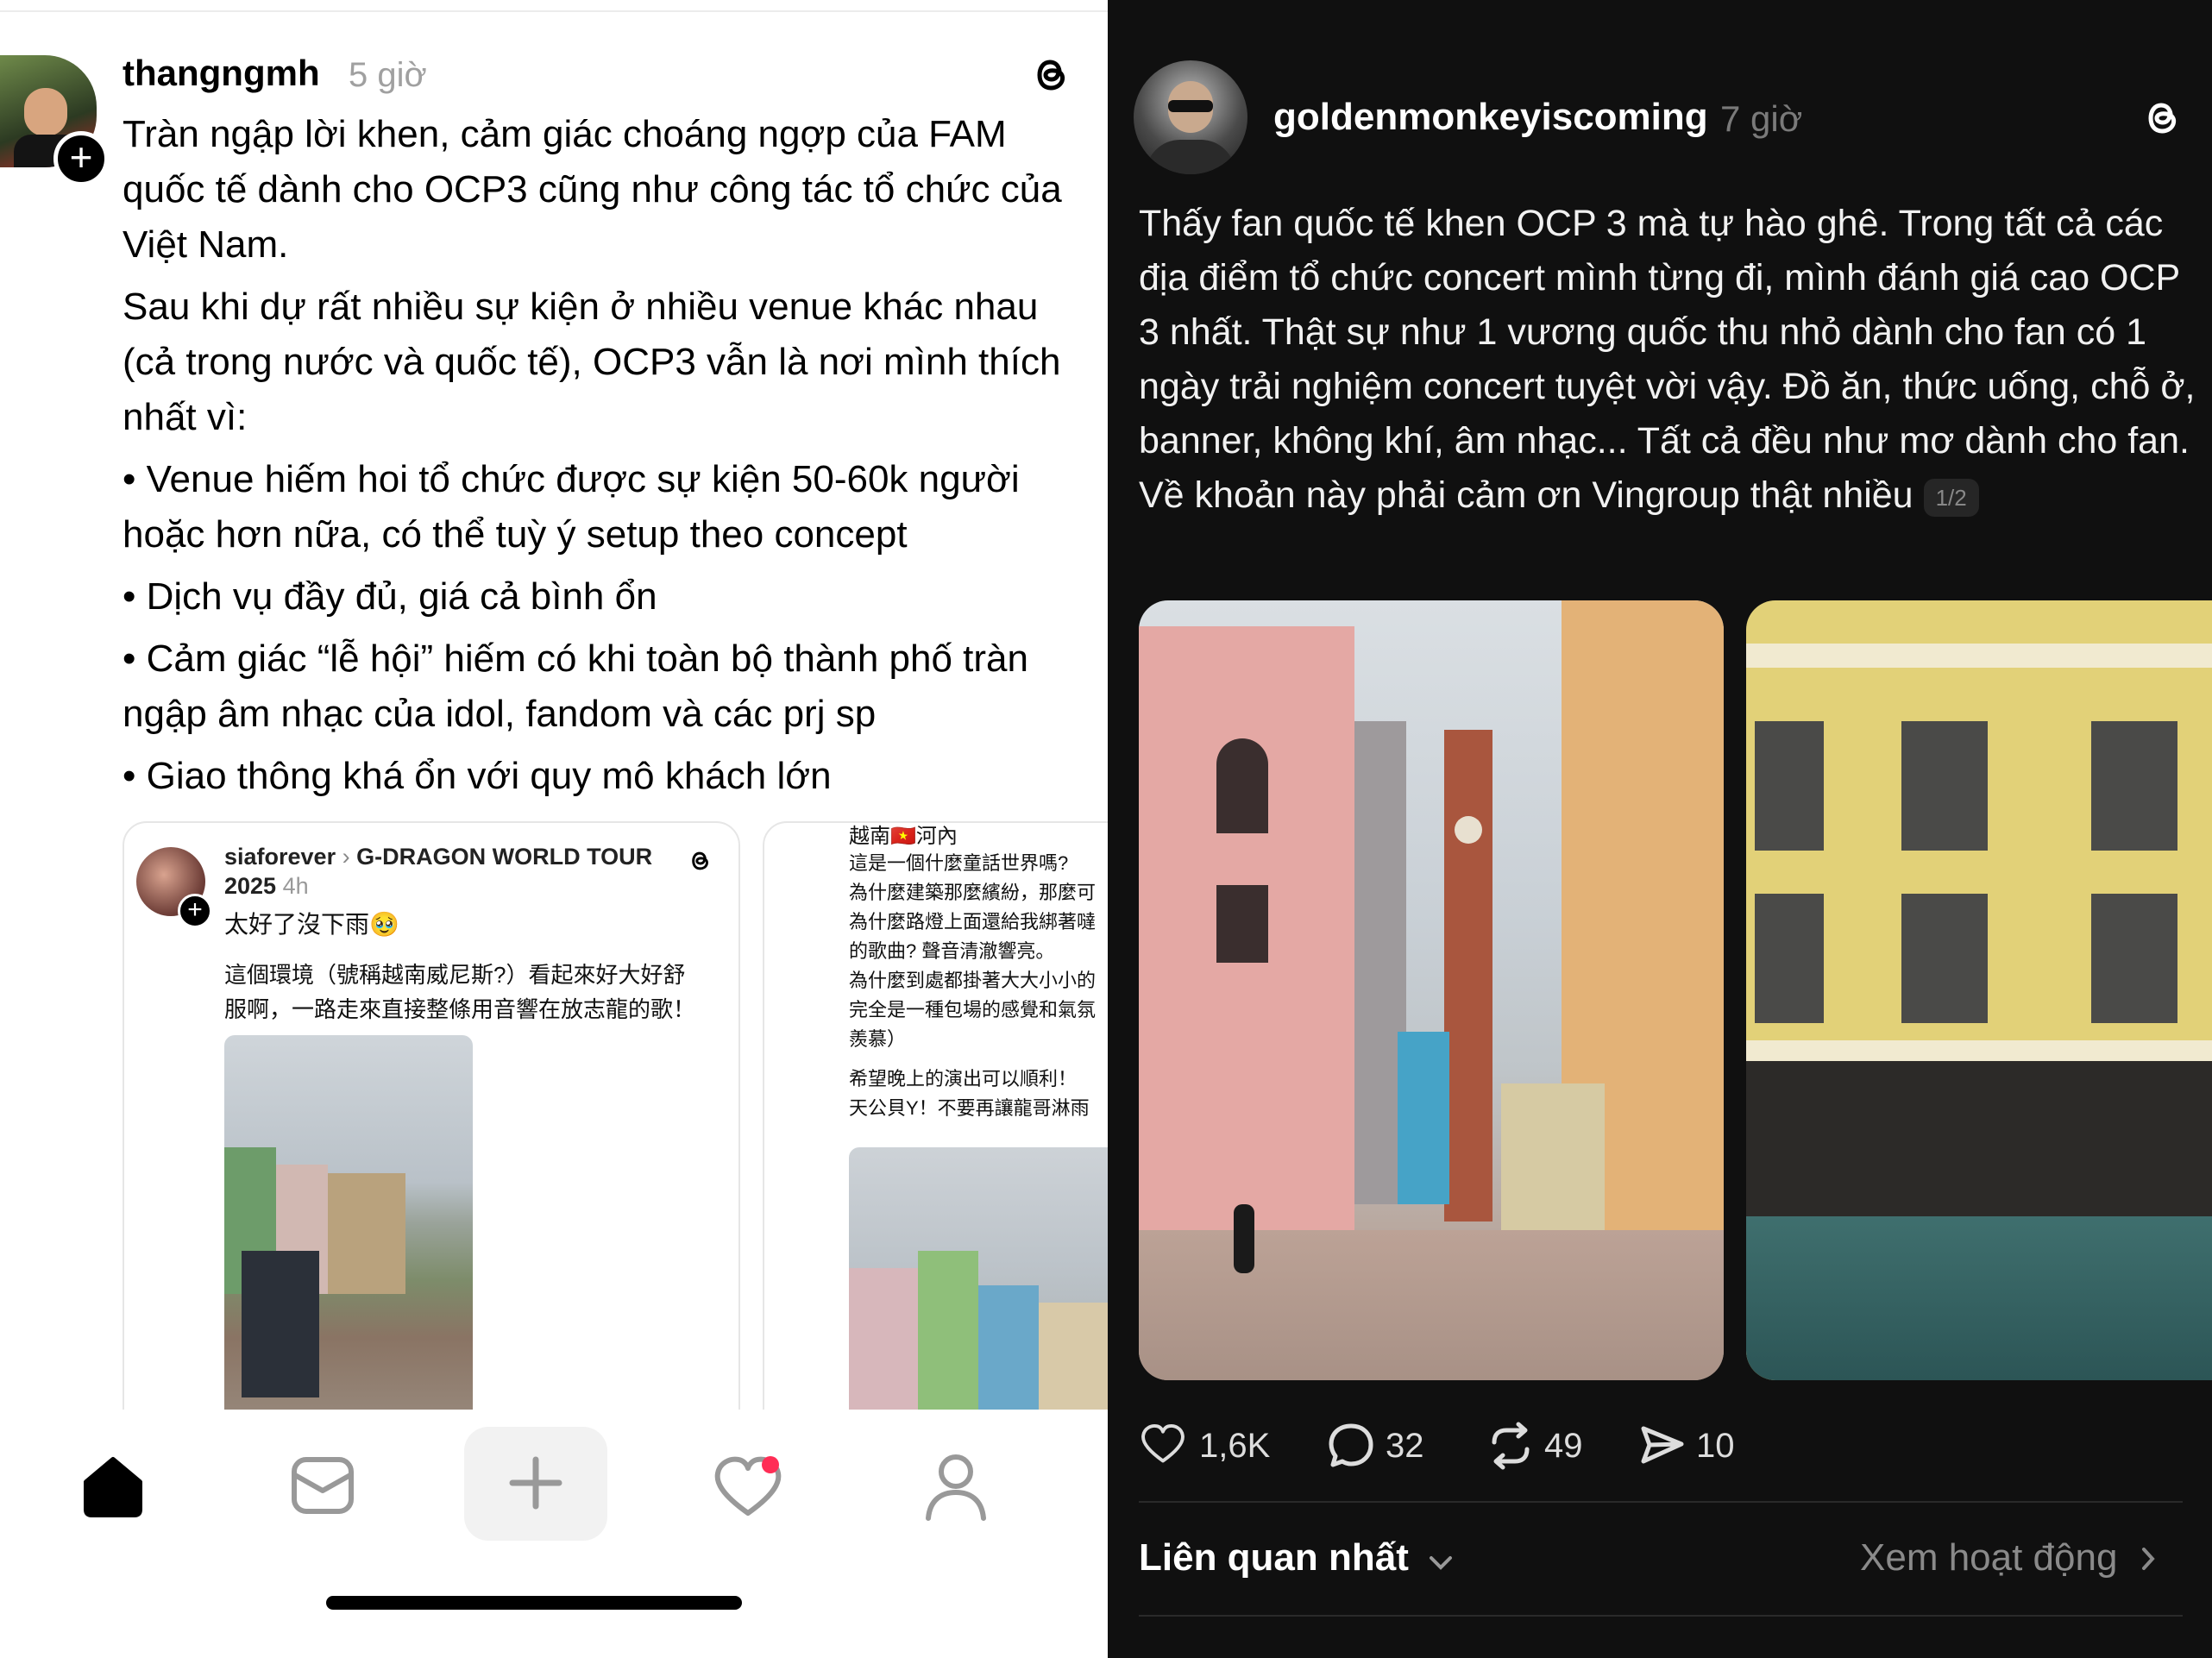  What do you see at coordinates (878, 1039) in the screenshot?
I see `quote-line: 羨慕）` at bounding box center [878, 1039].